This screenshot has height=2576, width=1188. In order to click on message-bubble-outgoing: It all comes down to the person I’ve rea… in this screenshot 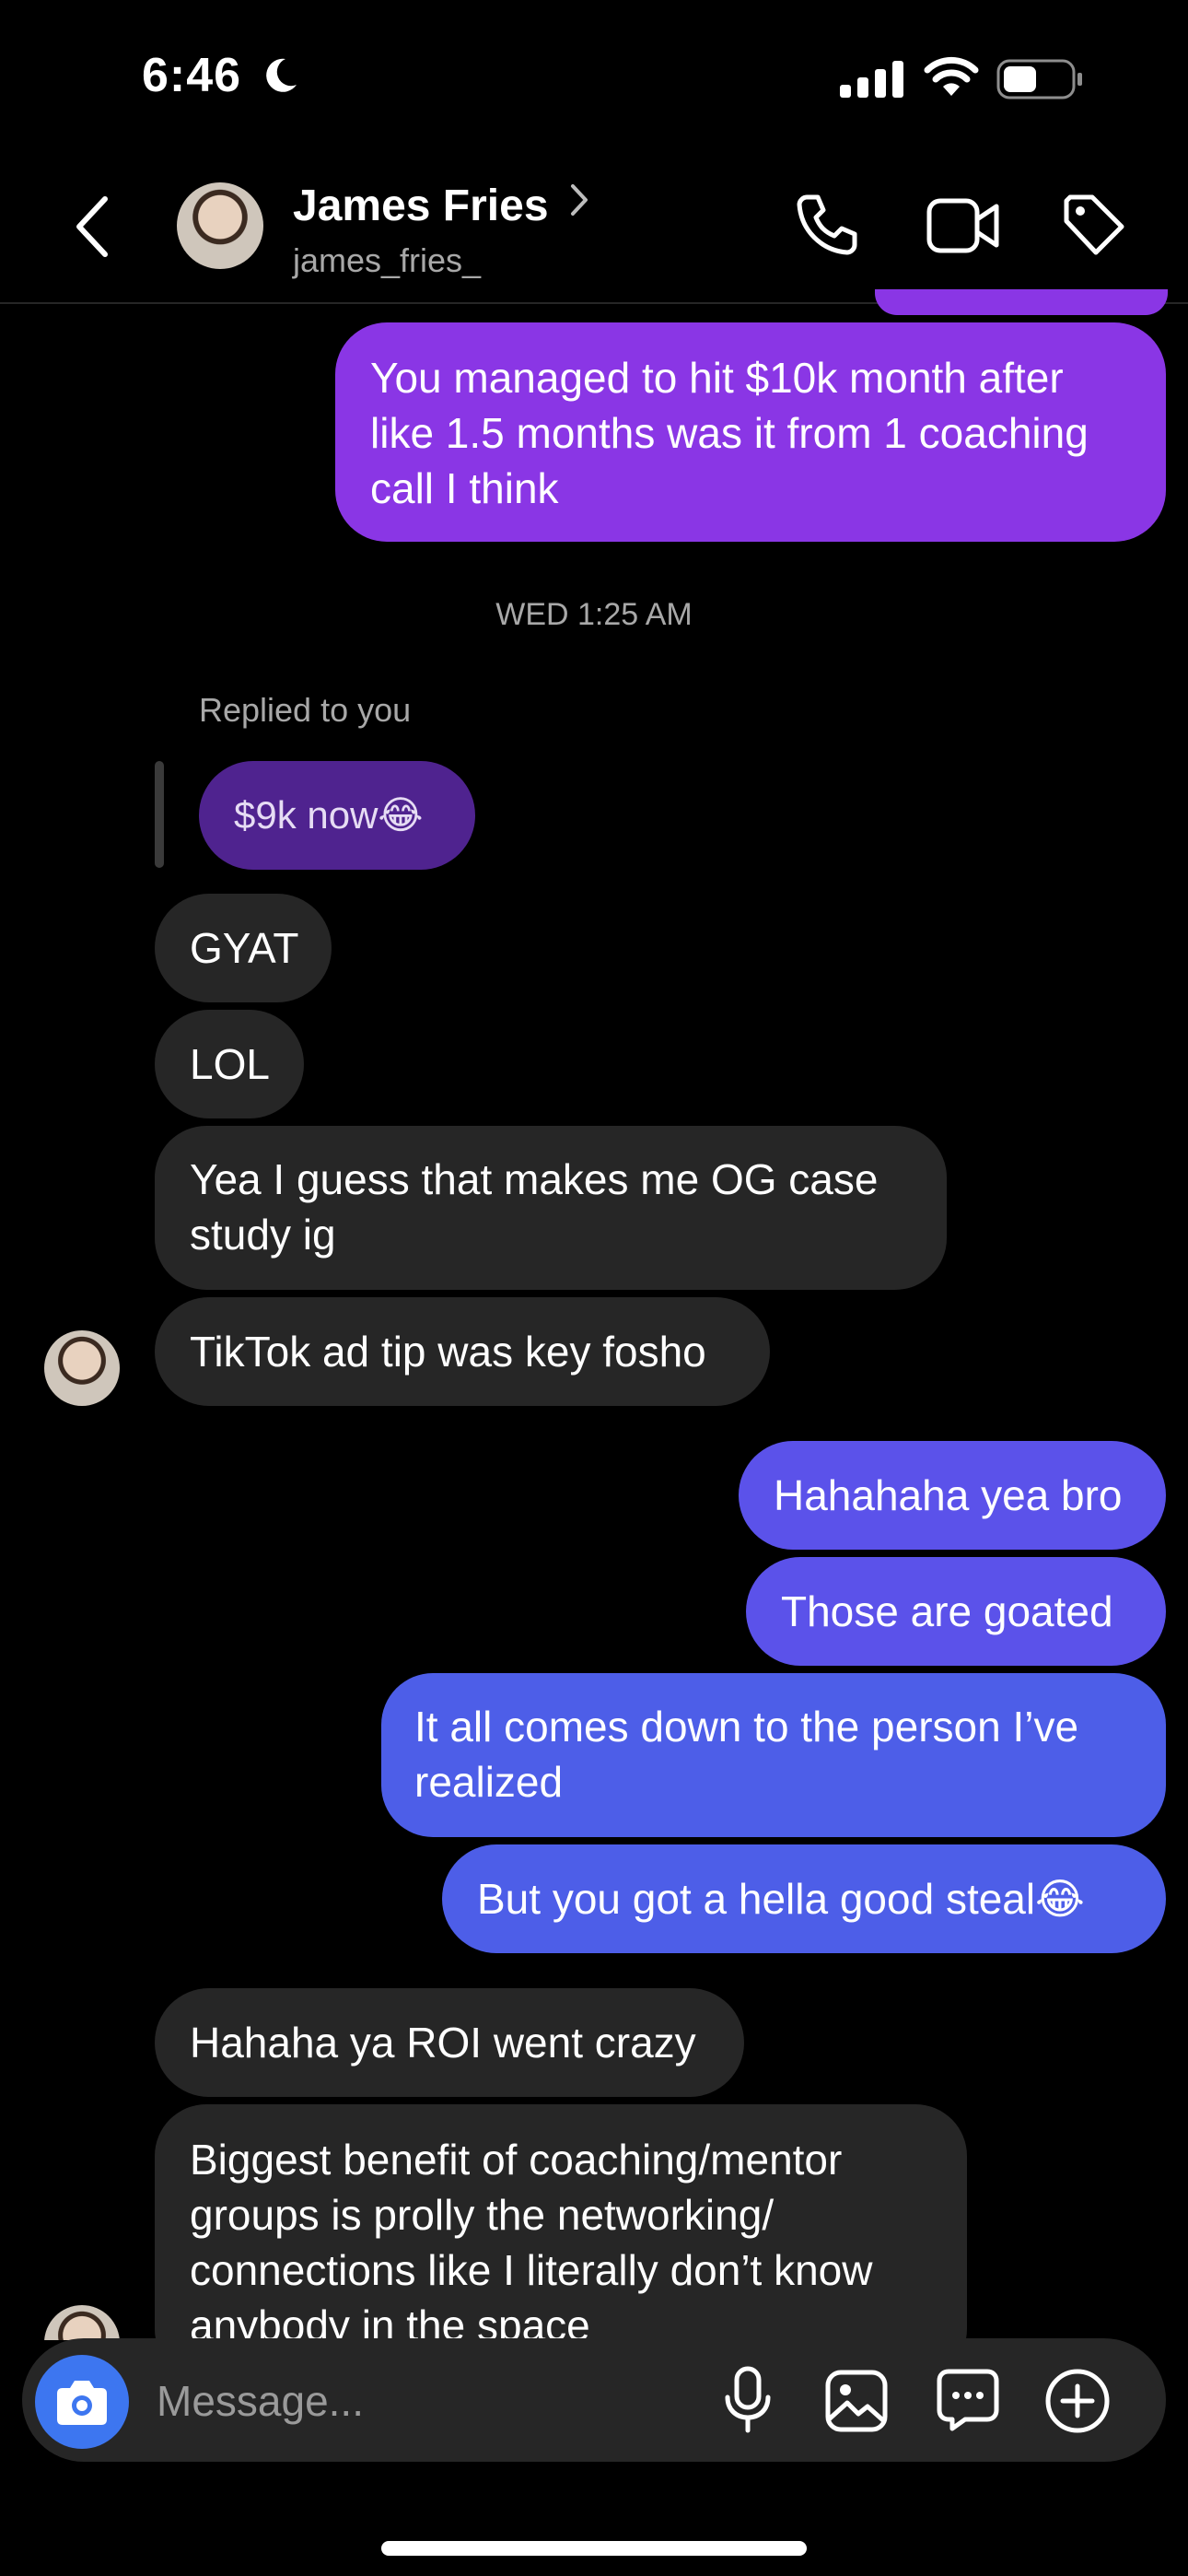, I will do `click(773, 1755)`.